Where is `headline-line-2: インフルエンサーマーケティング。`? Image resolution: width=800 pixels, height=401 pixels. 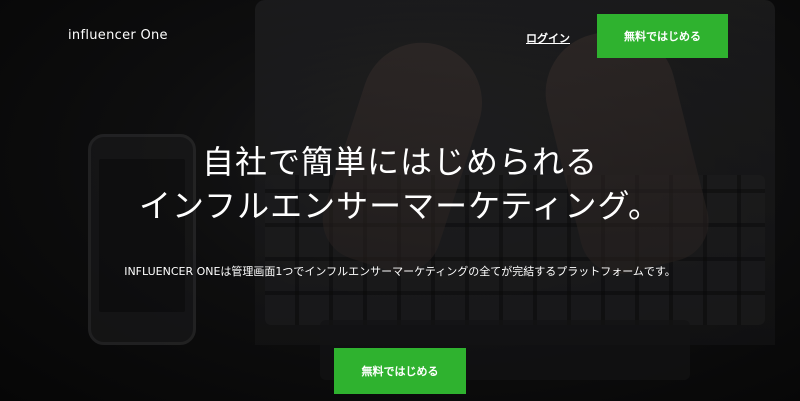
headline-line-2: インフルエンサーマーケティング。 is located at coordinates (400, 206).